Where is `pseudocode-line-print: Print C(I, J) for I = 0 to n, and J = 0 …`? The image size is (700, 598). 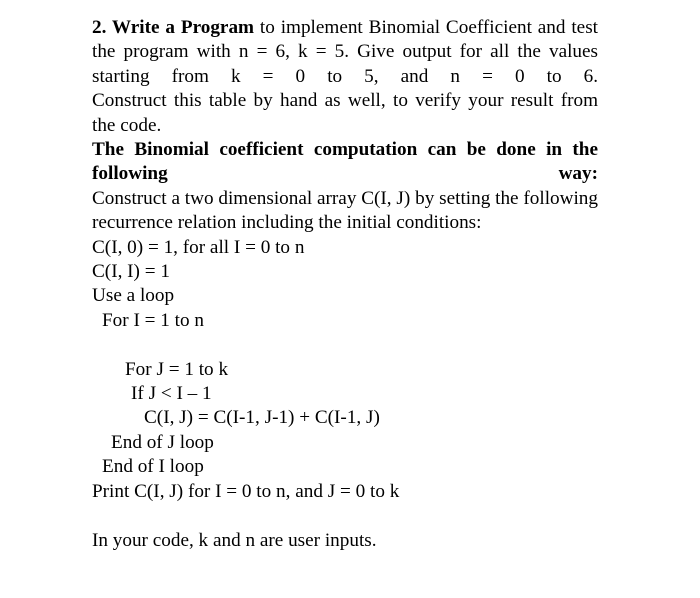
pseudocode-line-print: Print C(I, J) for I = 0 to n, and J = 0 … is located at coordinates (246, 491).